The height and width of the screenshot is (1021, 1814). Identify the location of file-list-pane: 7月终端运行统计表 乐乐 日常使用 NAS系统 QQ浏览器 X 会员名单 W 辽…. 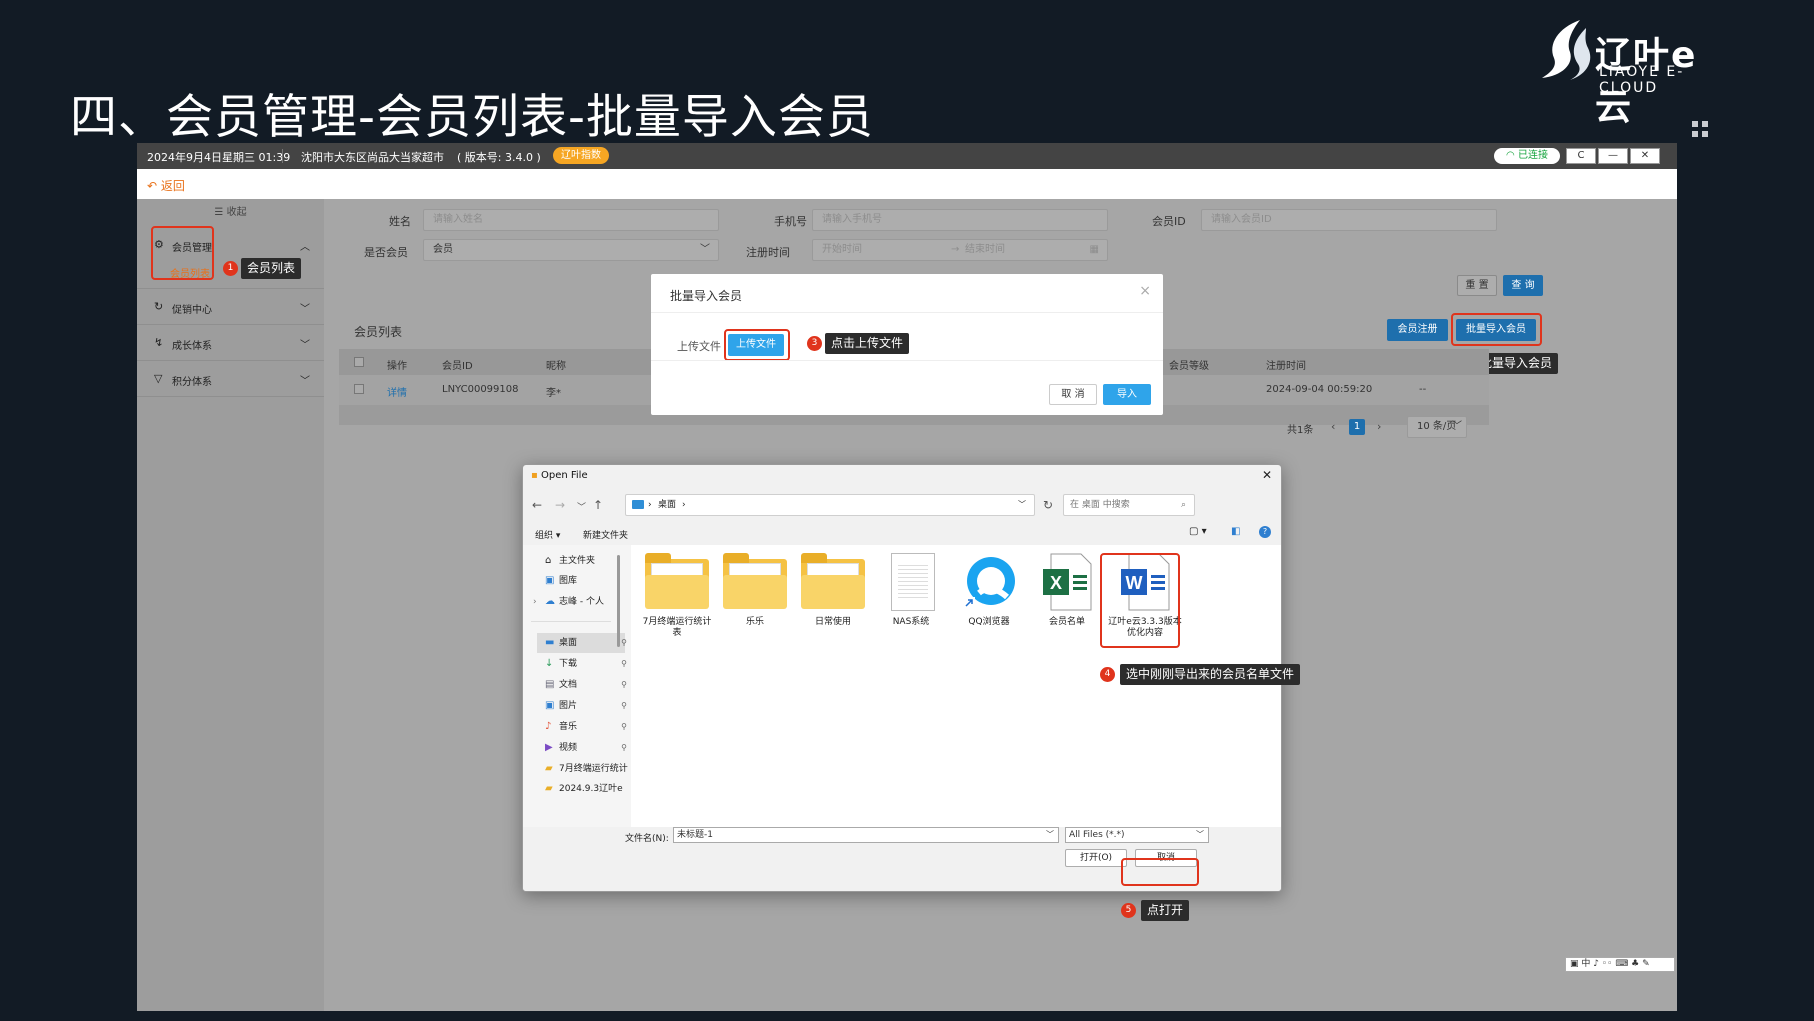
(956, 686).